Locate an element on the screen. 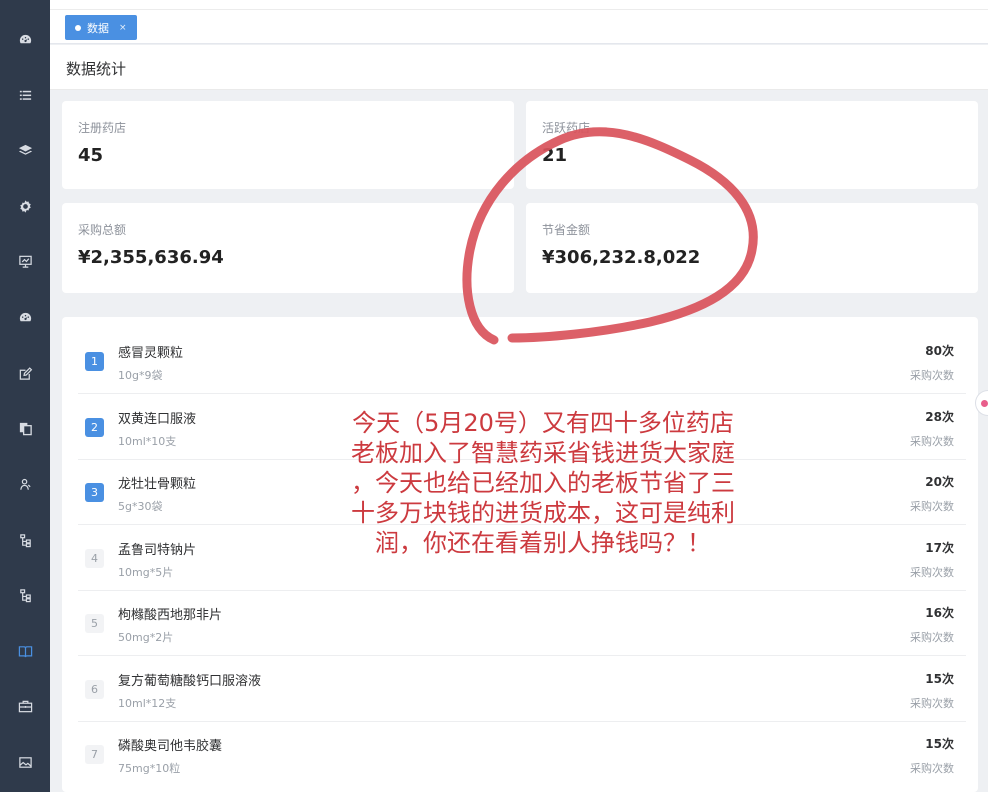 Image resolution: width=988 pixels, height=792 pixels. list-item: 1 感冒灵颗粒 10g*9袋 80次 采购次数 is located at coordinates (522, 361).